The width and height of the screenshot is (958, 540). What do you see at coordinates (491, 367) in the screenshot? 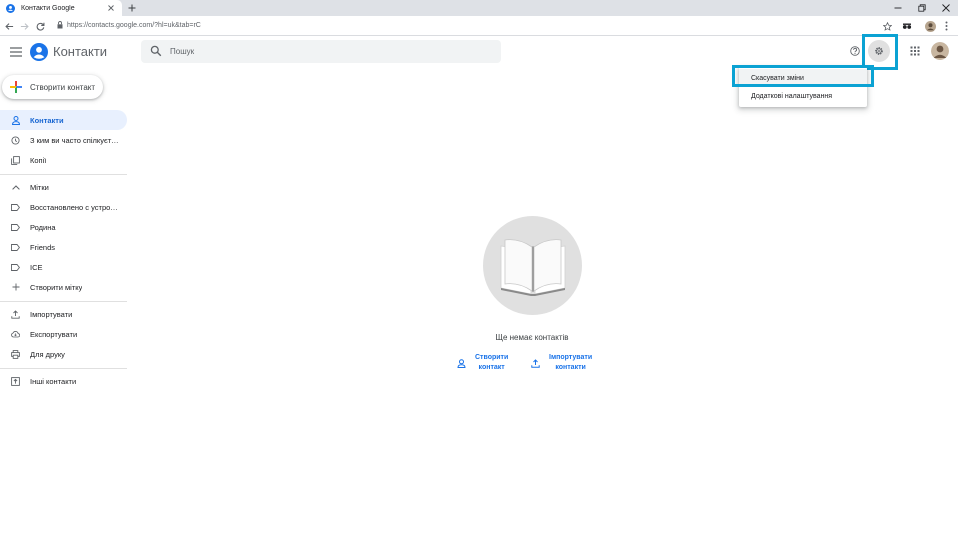
I see `create-contact-line-2: контакт` at bounding box center [491, 367].